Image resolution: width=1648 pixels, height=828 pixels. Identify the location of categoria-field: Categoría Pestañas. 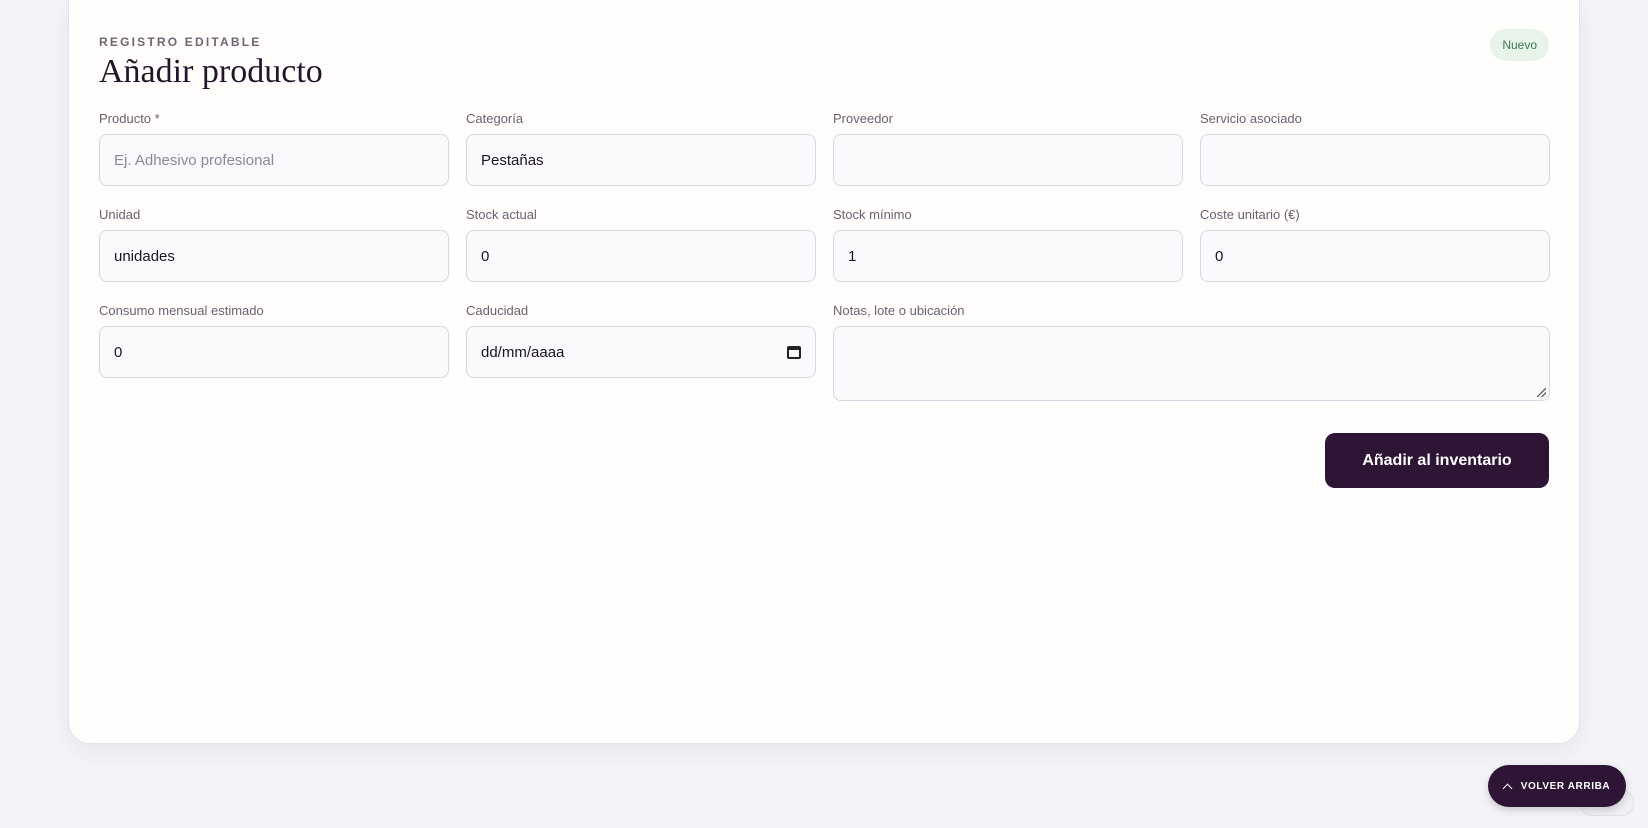
(641, 148).